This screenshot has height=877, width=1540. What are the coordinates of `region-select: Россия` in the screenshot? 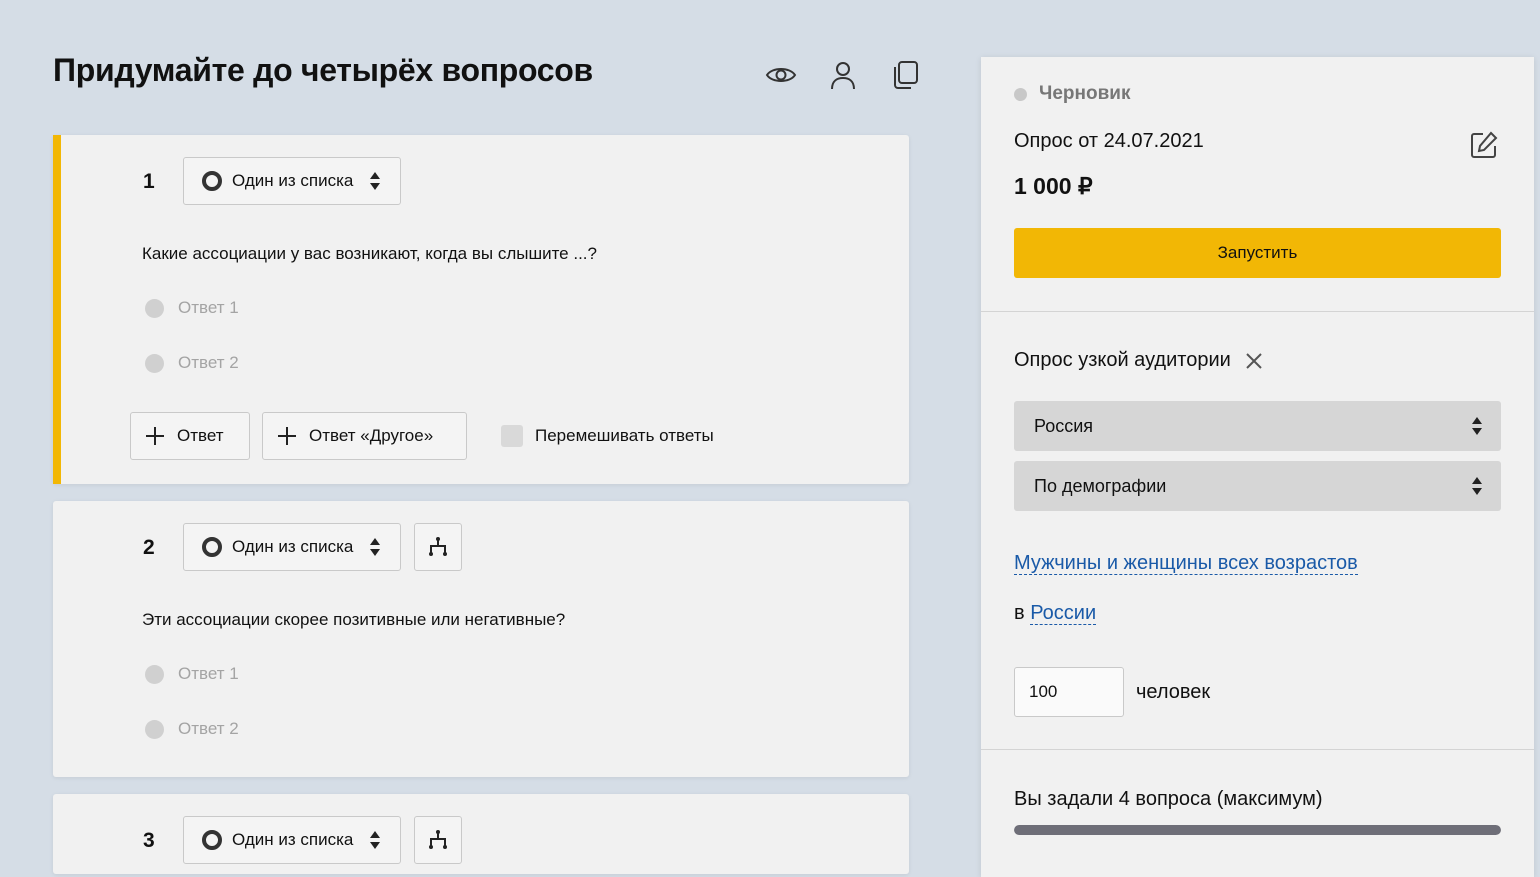 It's located at (1257, 426).